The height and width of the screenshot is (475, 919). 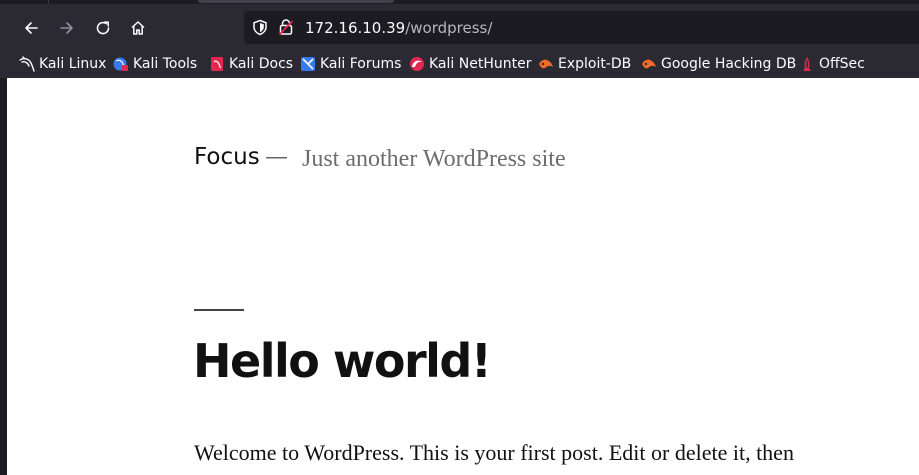 I want to click on forward-arrow-icon, so click(x=66, y=28).